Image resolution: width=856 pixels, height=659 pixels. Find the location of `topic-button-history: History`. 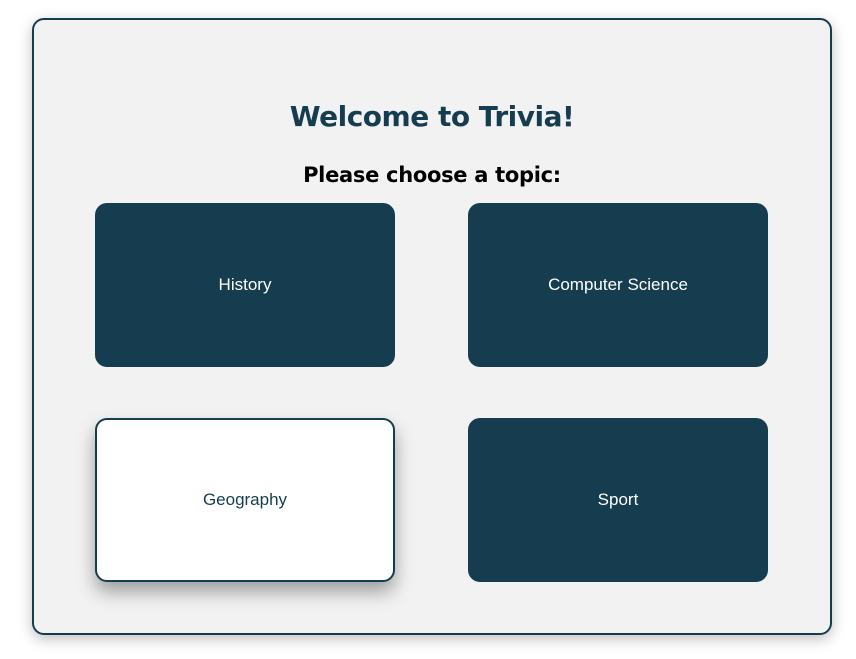

topic-button-history: History is located at coordinates (245, 285).